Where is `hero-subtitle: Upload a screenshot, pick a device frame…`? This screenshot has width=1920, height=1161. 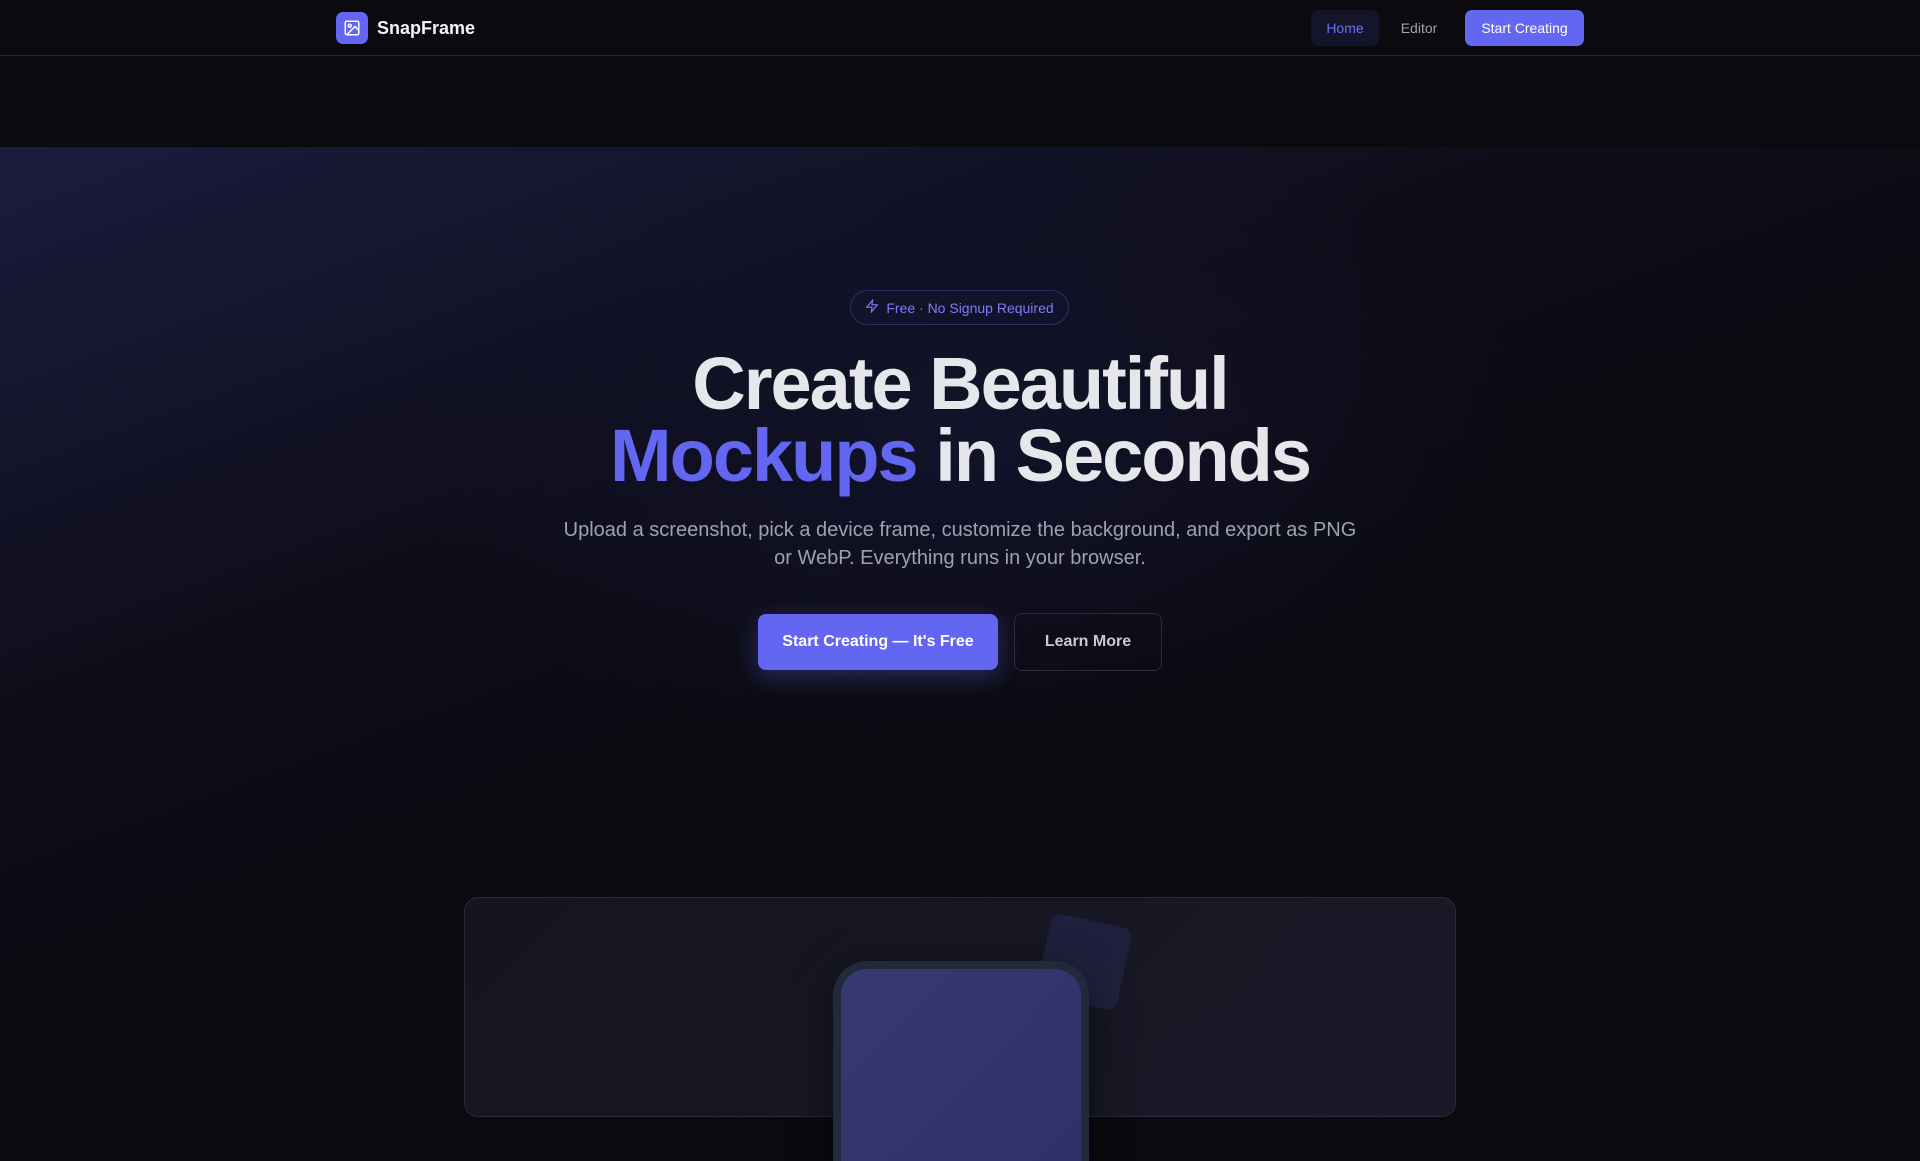 hero-subtitle: Upload a screenshot, pick a device frame… is located at coordinates (960, 544).